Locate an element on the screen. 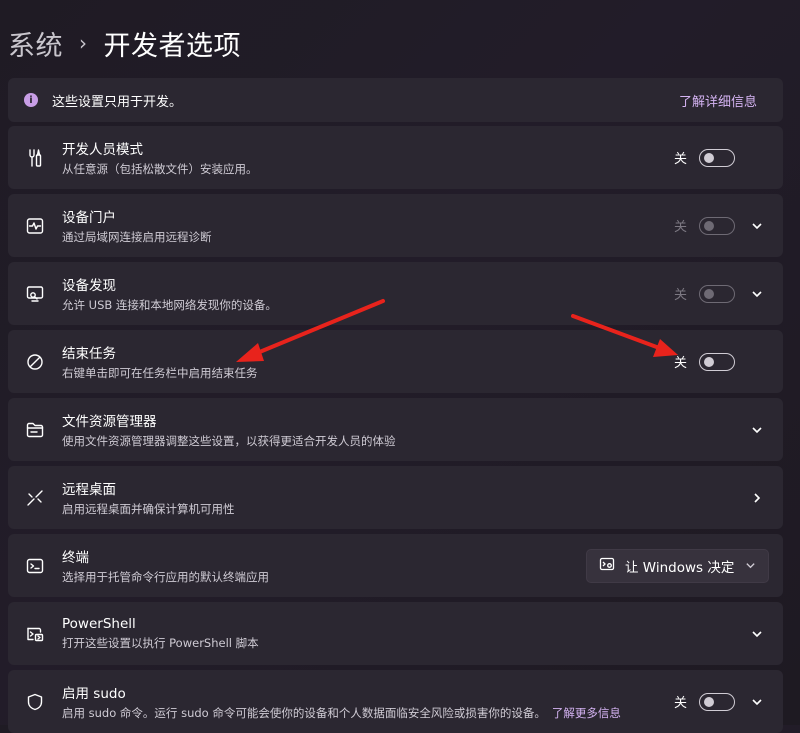 This screenshot has height=733, width=800. setting-title: 终端 is located at coordinates (75, 558).